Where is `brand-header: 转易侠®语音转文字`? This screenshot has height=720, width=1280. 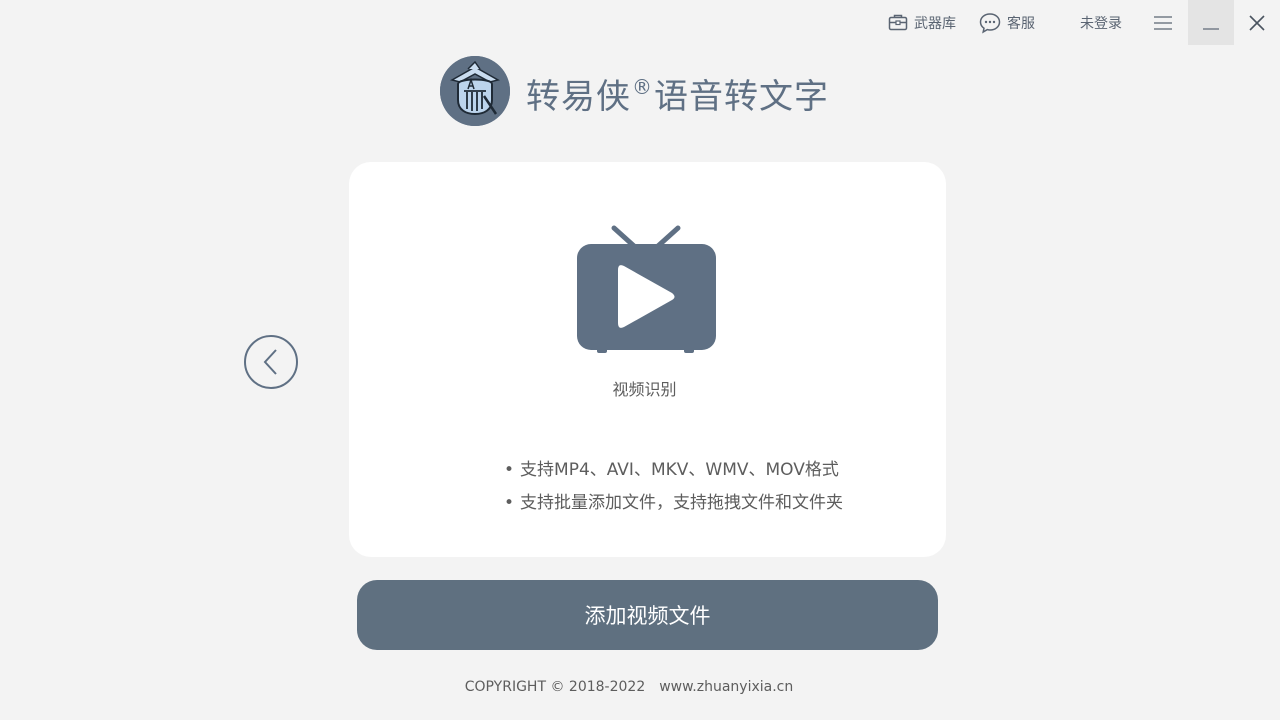
brand-header: 转易侠®语音转文字 is located at coordinates (634, 91).